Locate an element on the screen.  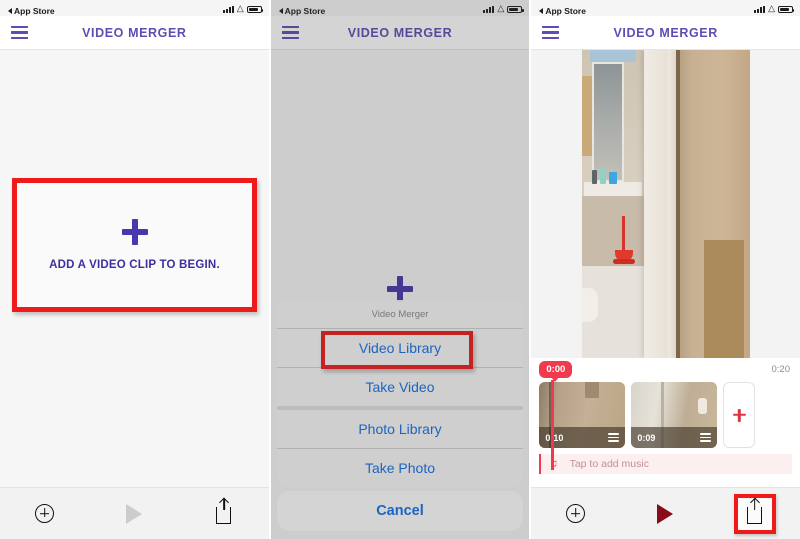
add-music-bar: ♫ Tap to add music is located at coordinates (665, 464).